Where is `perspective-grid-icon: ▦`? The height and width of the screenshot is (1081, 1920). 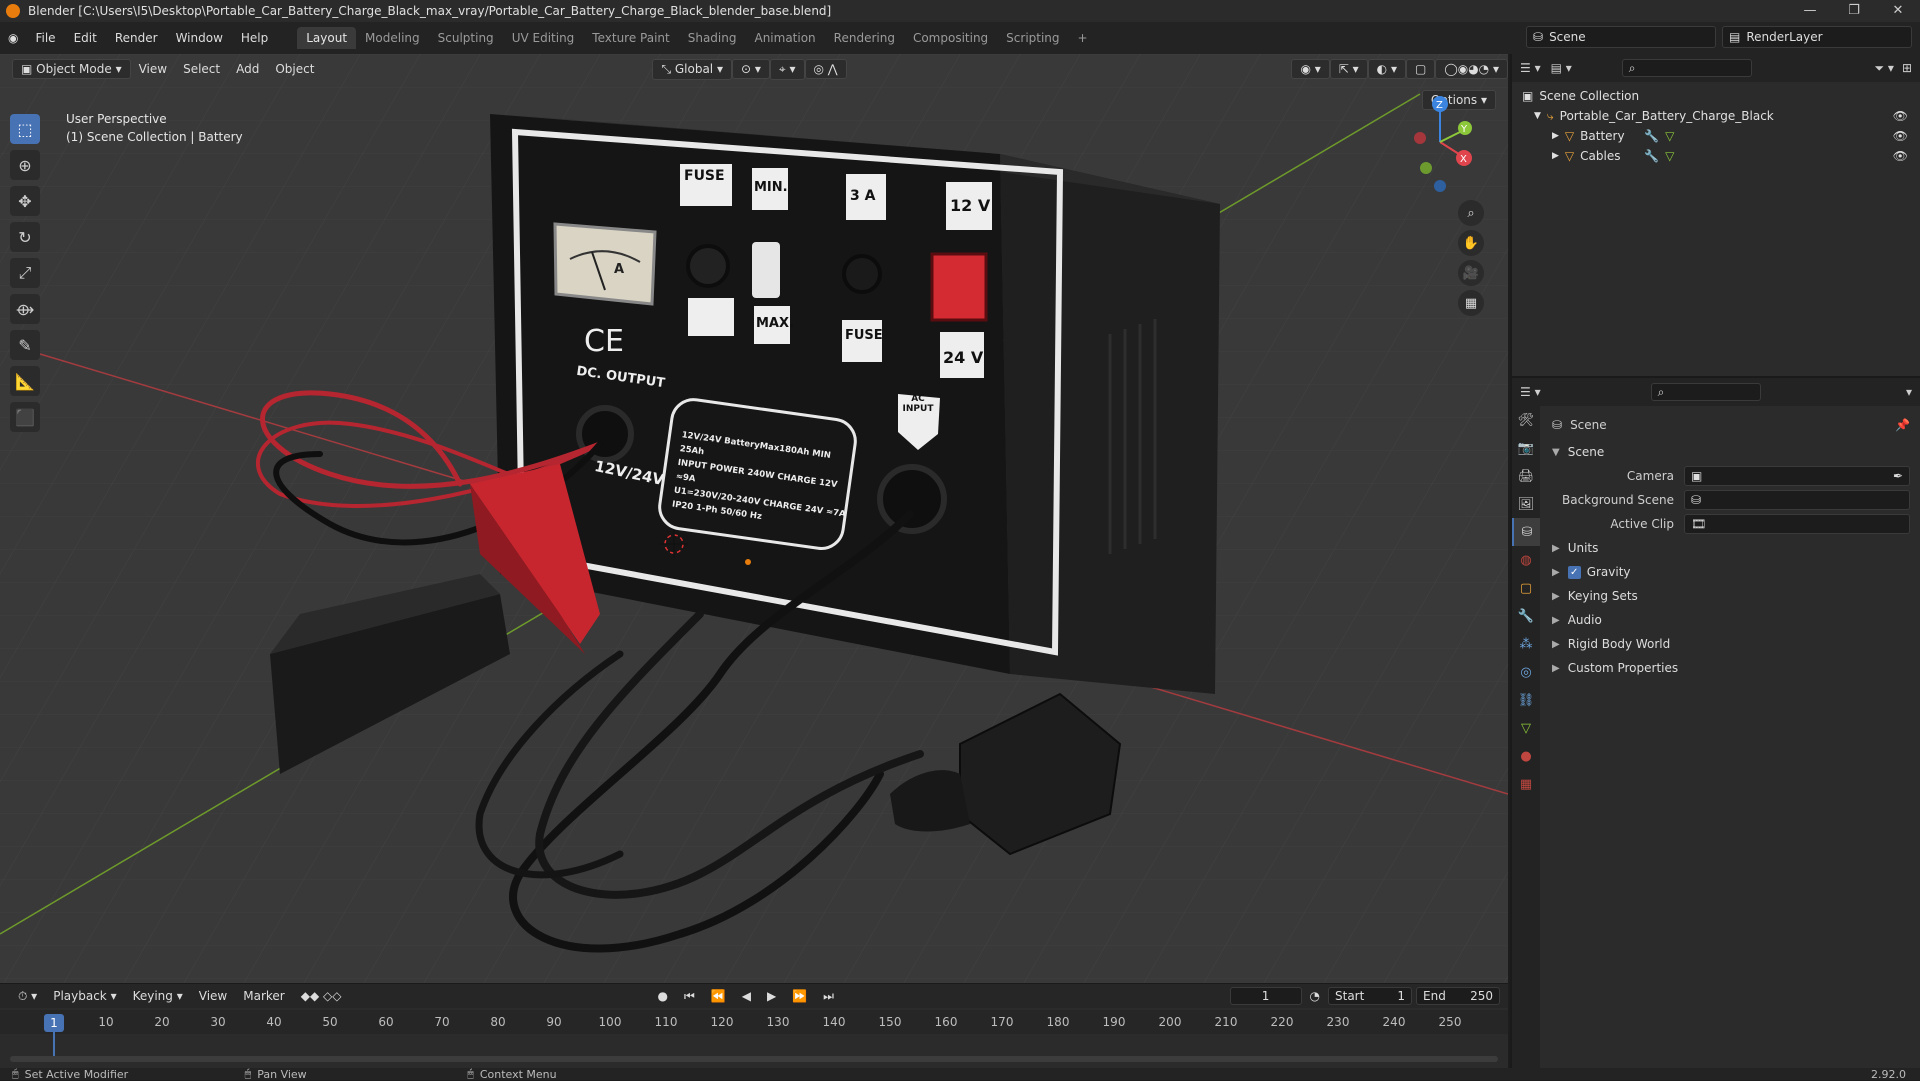 perspective-grid-icon: ▦ is located at coordinates (1471, 303).